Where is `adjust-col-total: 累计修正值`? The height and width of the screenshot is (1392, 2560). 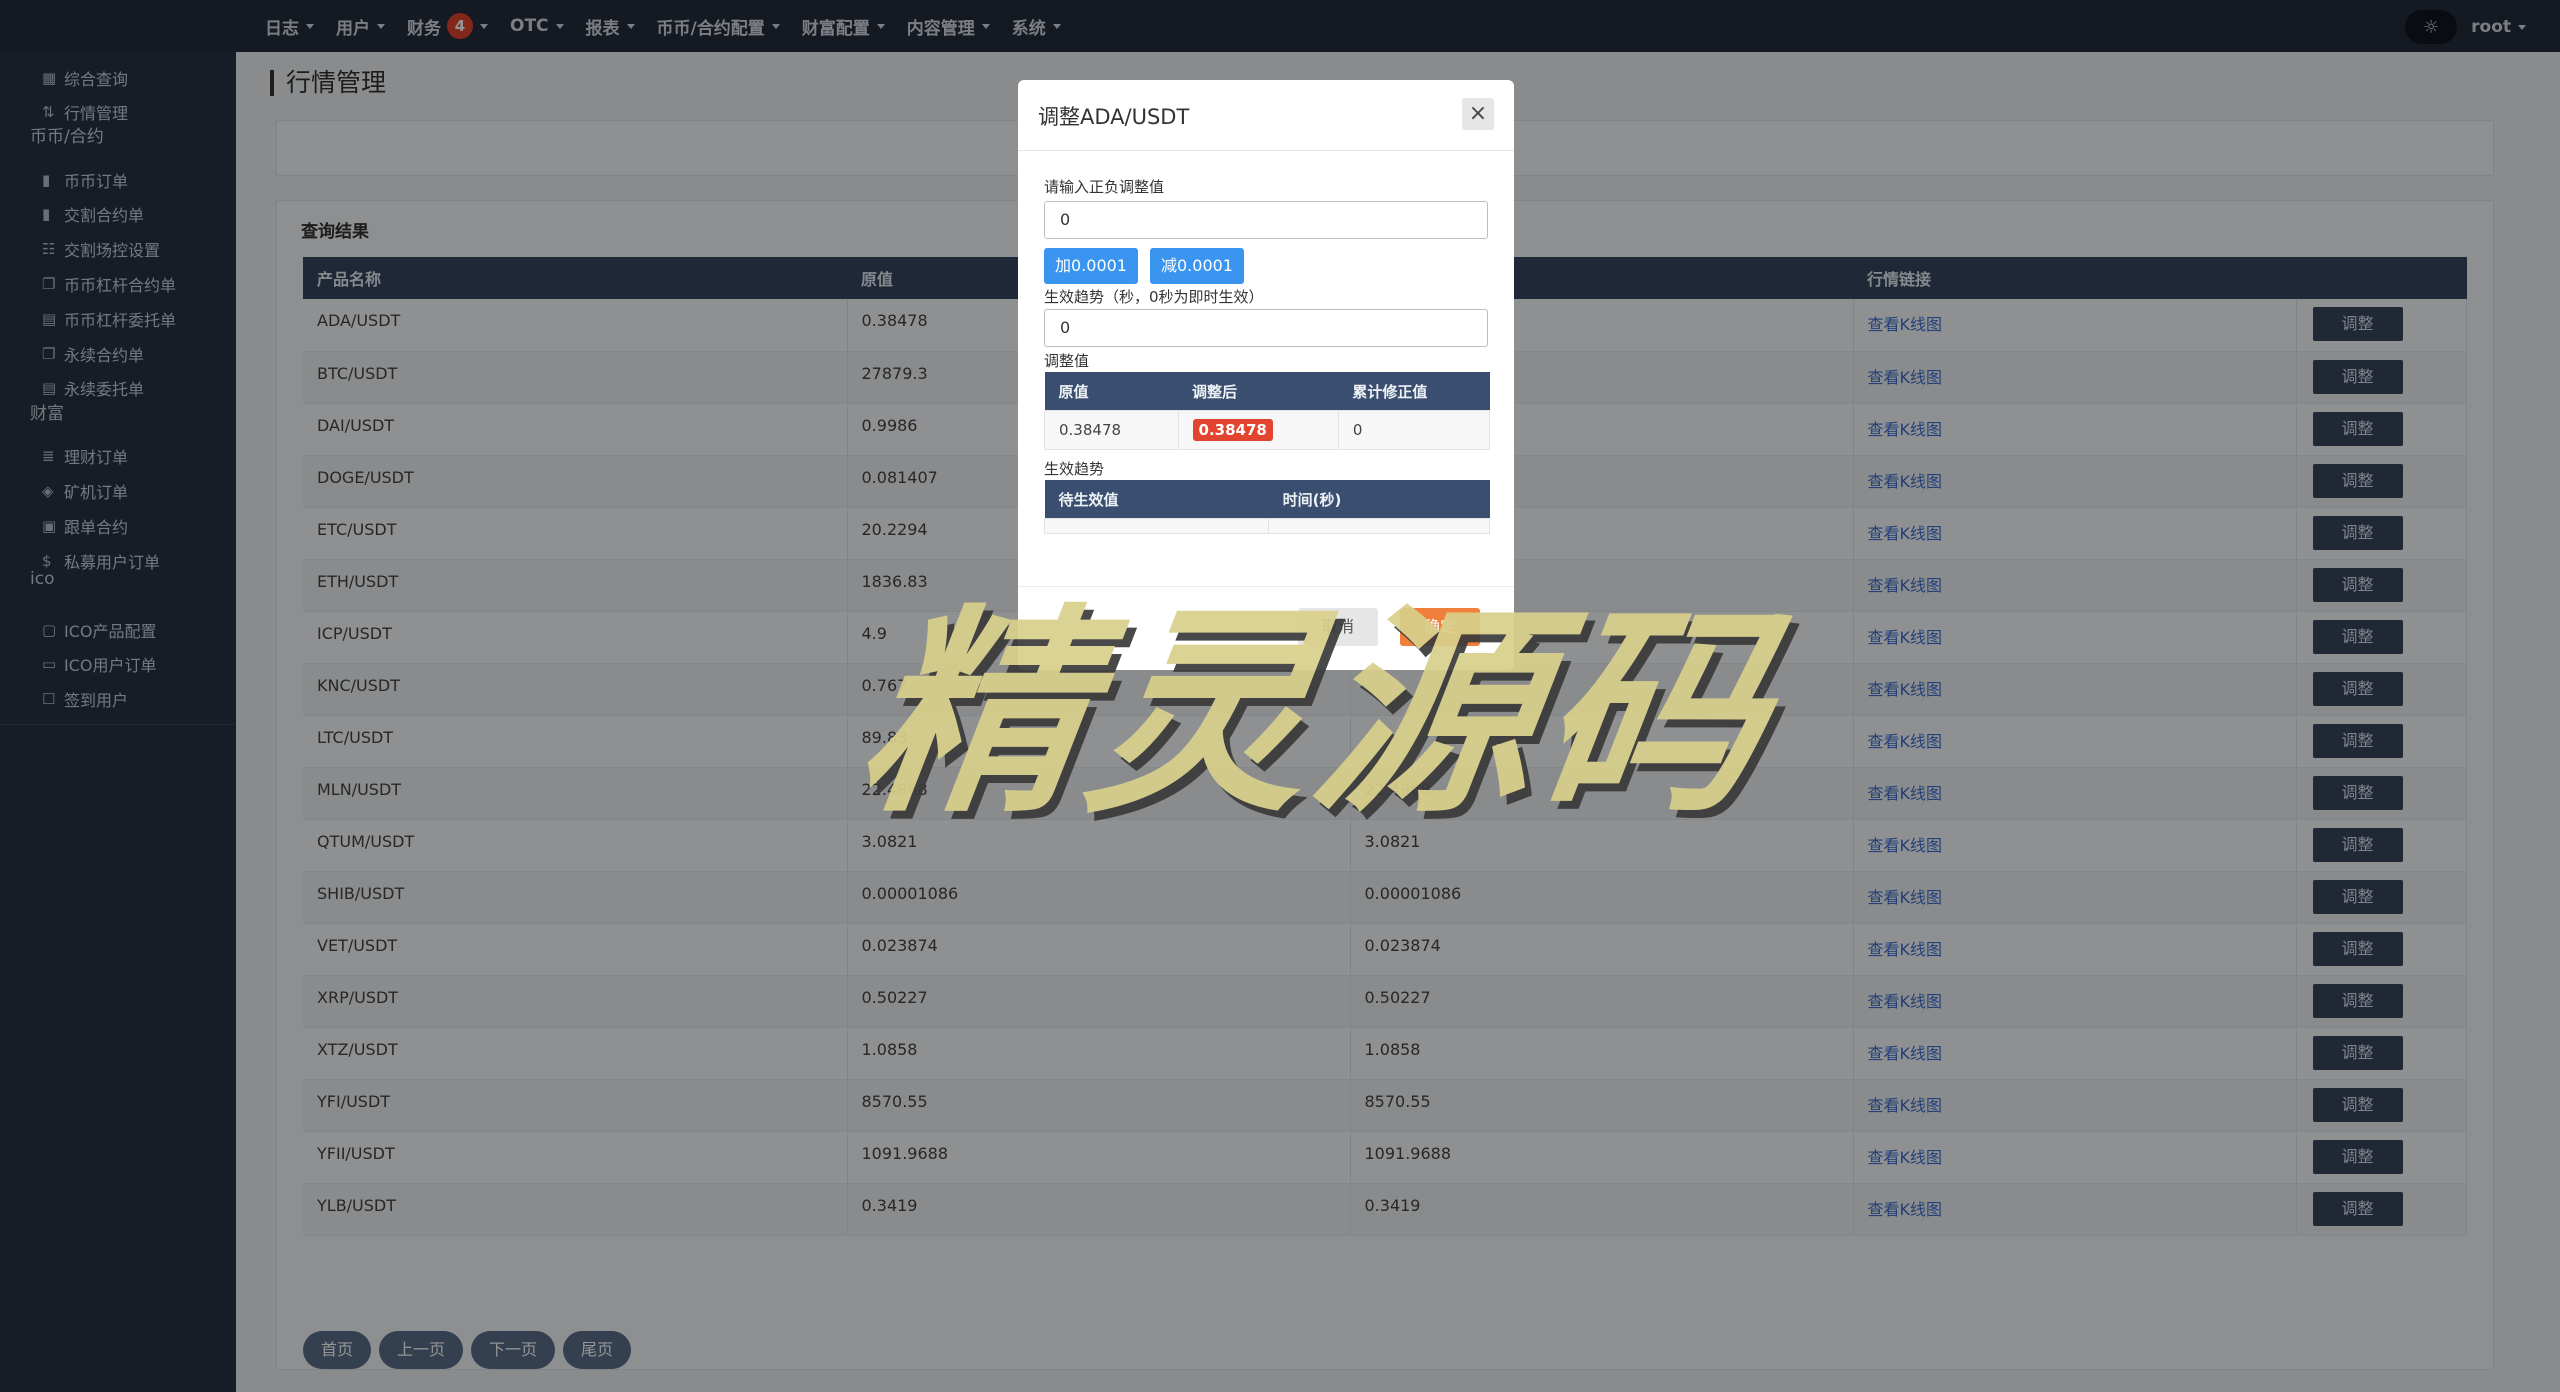
adjust-col-total: 累计修正值 is located at coordinates (1414, 391).